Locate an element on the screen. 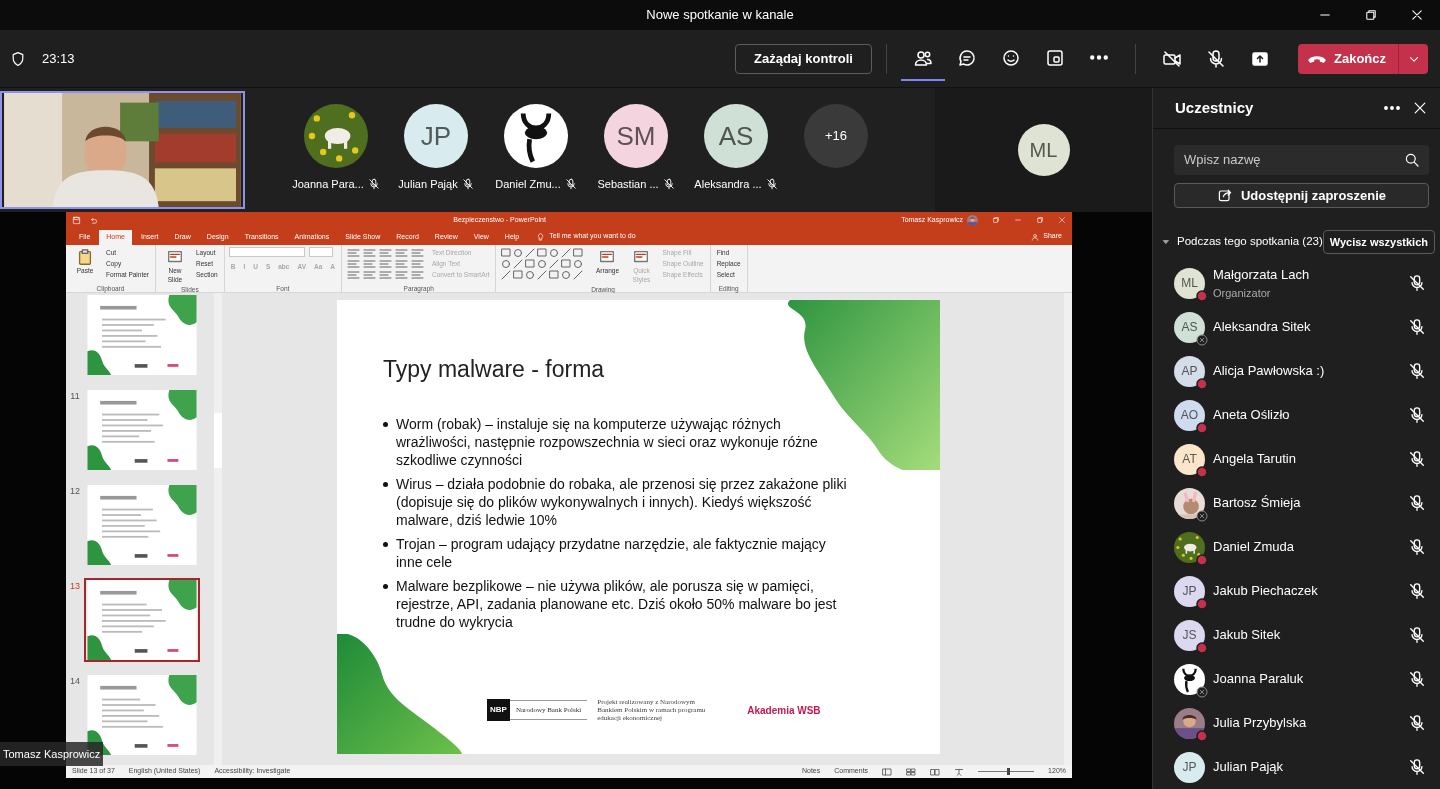  request-control-button: Zażądaj kontroli is located at coordinates (803, 58).